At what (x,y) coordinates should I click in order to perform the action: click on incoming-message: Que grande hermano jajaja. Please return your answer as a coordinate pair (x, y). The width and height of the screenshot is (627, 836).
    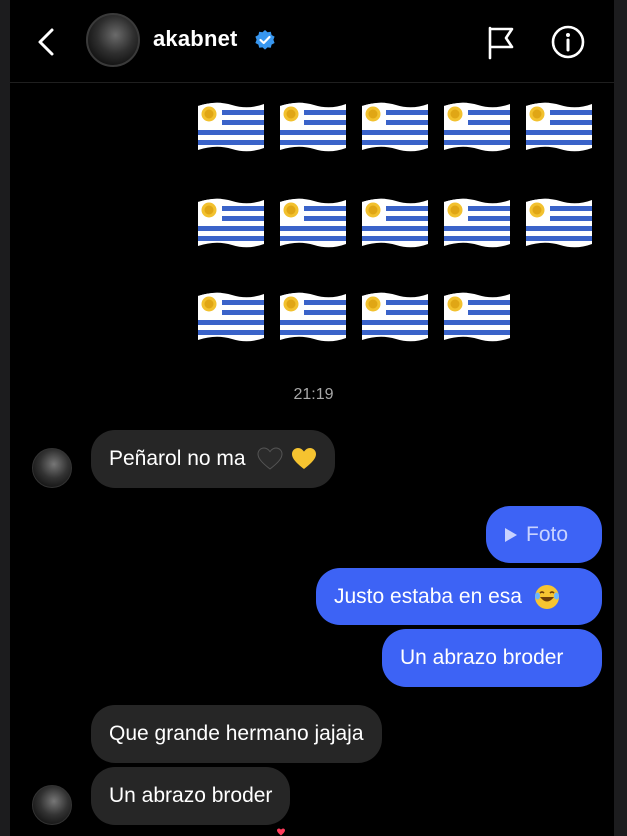
    Looking at the image, I should click on (236, 734).